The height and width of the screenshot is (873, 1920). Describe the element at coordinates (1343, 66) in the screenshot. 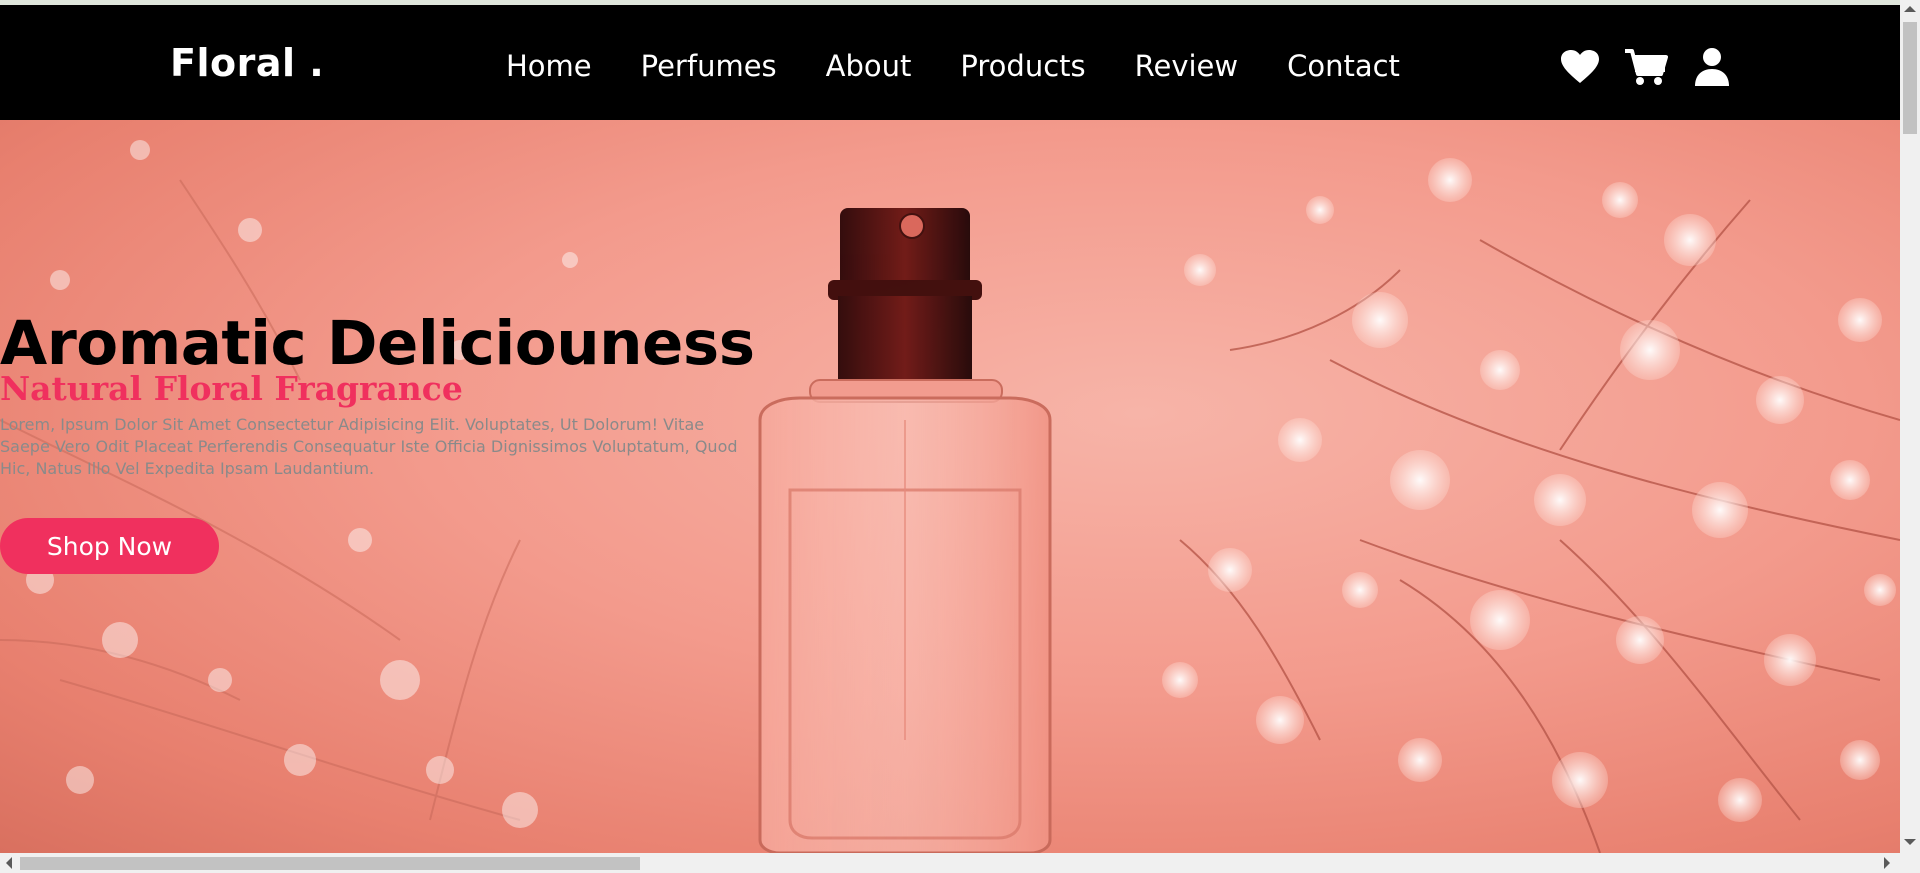

I see `nav-link-contact: Contact` at that location.